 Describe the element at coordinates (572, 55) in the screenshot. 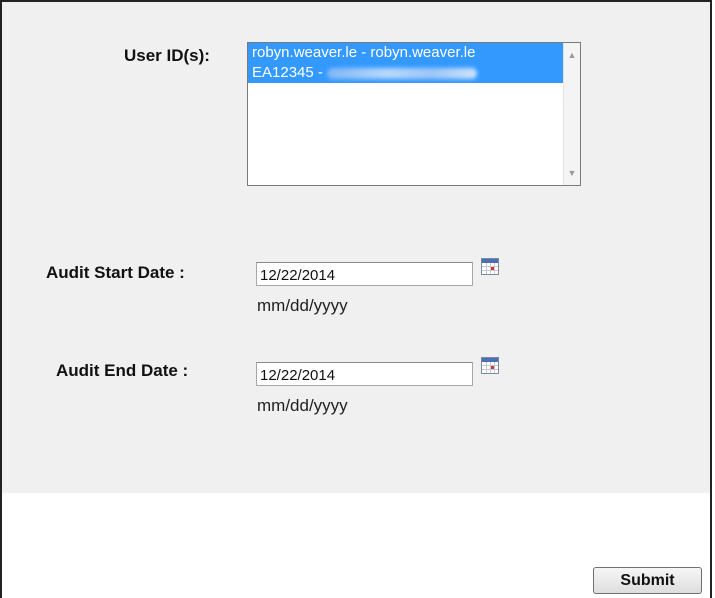

I see `scroll-up-arrow-icon: ▲` at that location.